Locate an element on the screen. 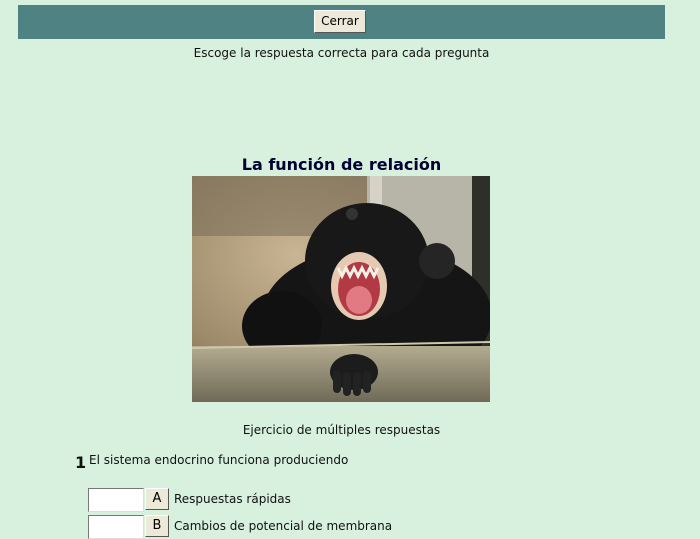 This screenshot has height=539, width=700. answer-text-b: Cambios de potencial de membrana is located at coordinates (283, 526).